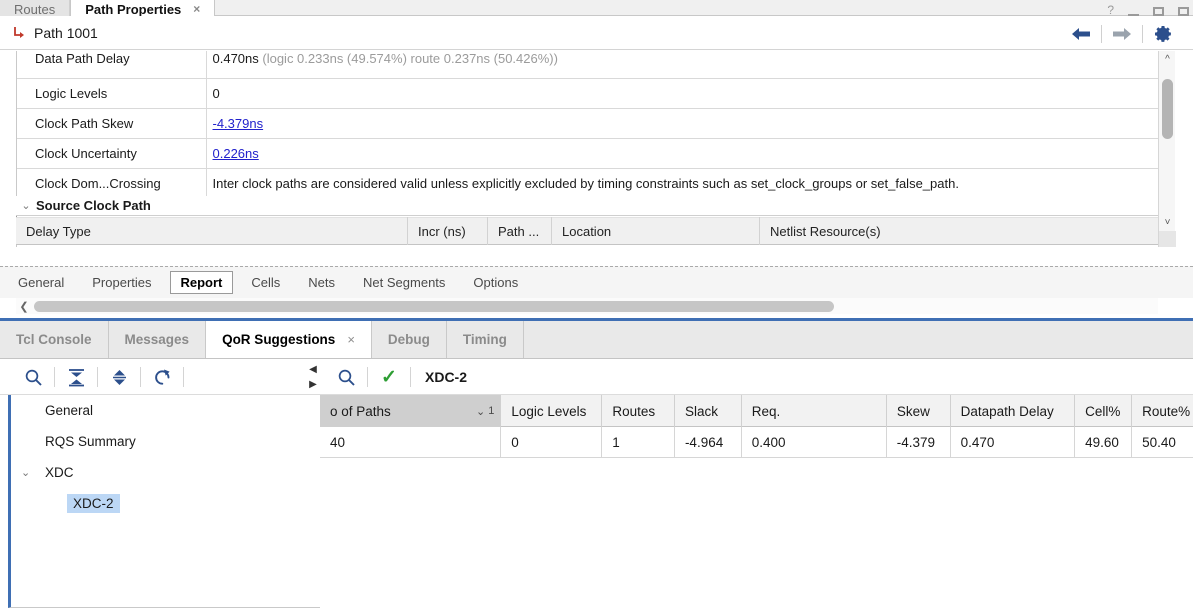 This screenshot has height=608, width=1193. I want to click on window-title-strip: Routes Path Properties × ?, so click(596, 8).